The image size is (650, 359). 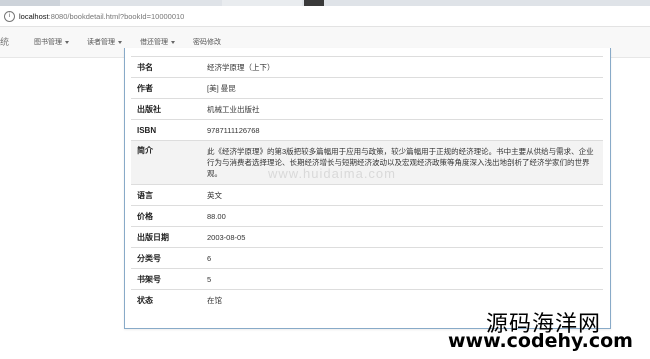 What do you see at coordinates (34, 16) in the screenshot?
I see `url-host: localhost` at bounding box center [34, 16].